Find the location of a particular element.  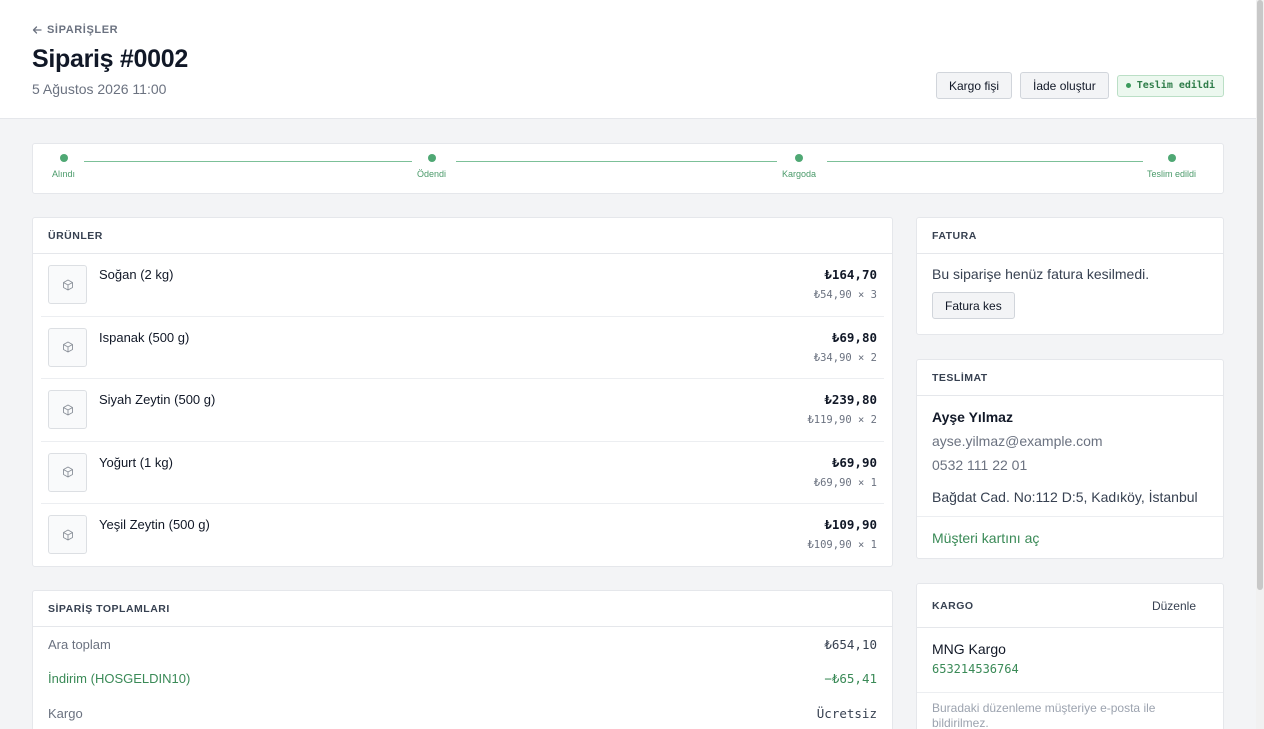

back-link-label: SİPARİŞLER is located at coordinates (83, 30).